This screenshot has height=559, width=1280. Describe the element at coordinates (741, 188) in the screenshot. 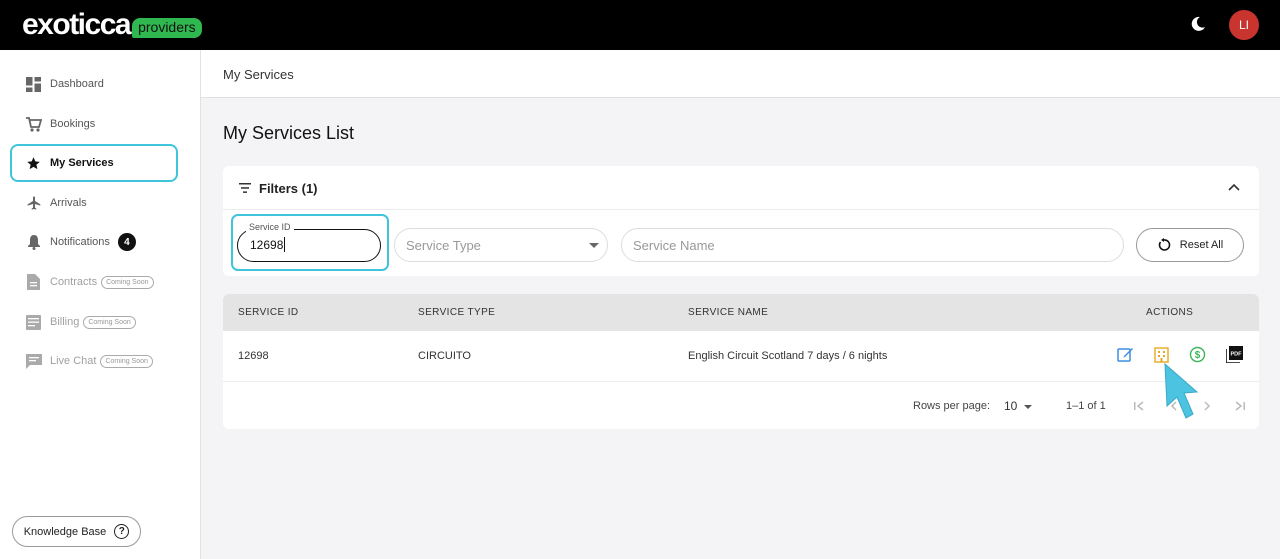

I see `filters-header: Filters (1)` at that location.